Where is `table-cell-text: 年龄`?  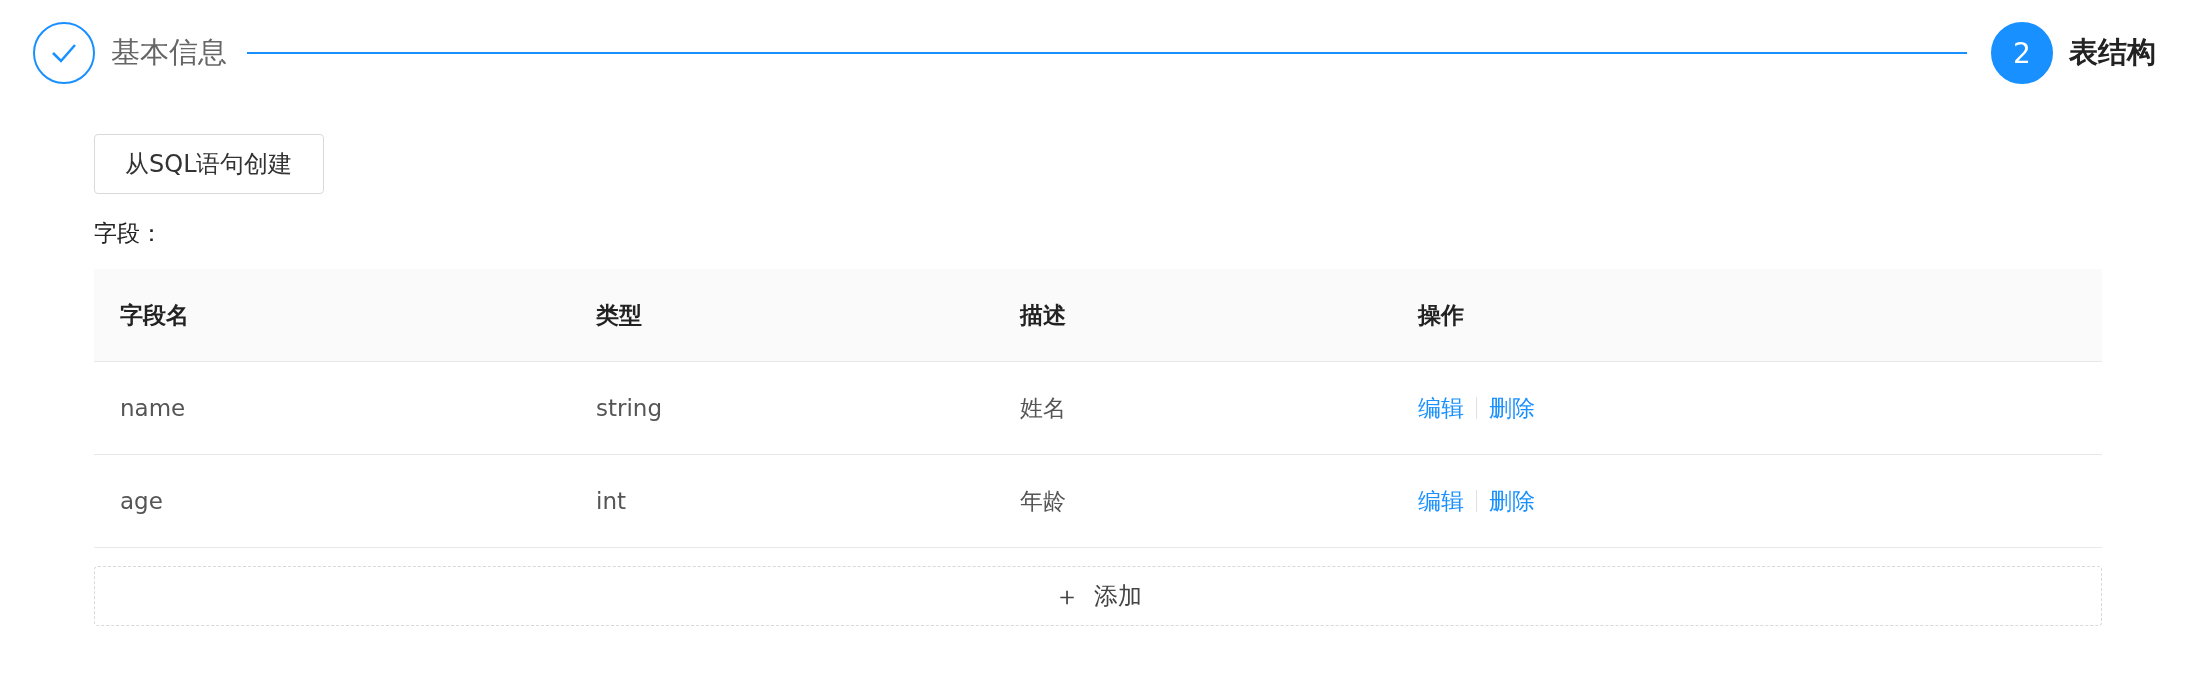
table-cell-text: 年龄 is located at coordinates (1043, 501).